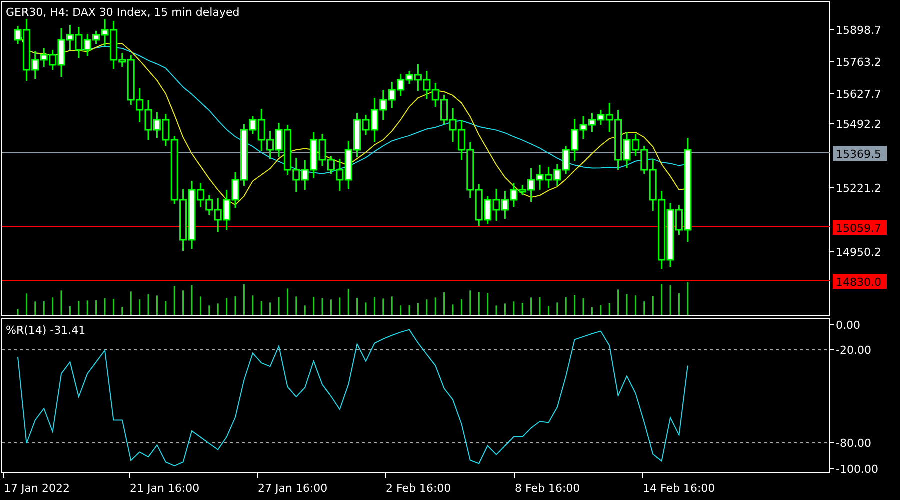 The height and width of the screenshot is (500, 900). Describe the element at coordinates (859, 252) in the screenshot. I see `price-axis-label: 14950.2` at that location.